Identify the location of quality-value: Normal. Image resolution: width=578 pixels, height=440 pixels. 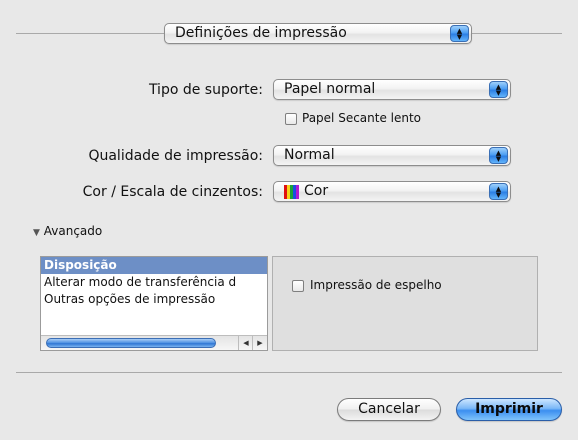
(309, 155).